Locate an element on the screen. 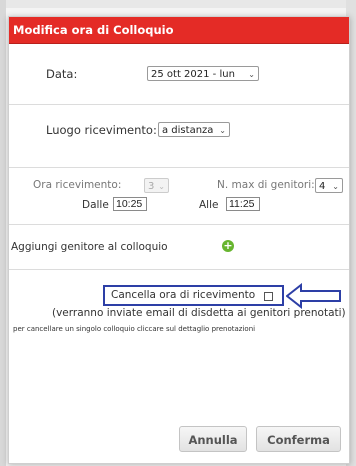 Image resolution: width=356 pixels, height=466 pixels. to-label: Alle is located at coordinates (209, 205).